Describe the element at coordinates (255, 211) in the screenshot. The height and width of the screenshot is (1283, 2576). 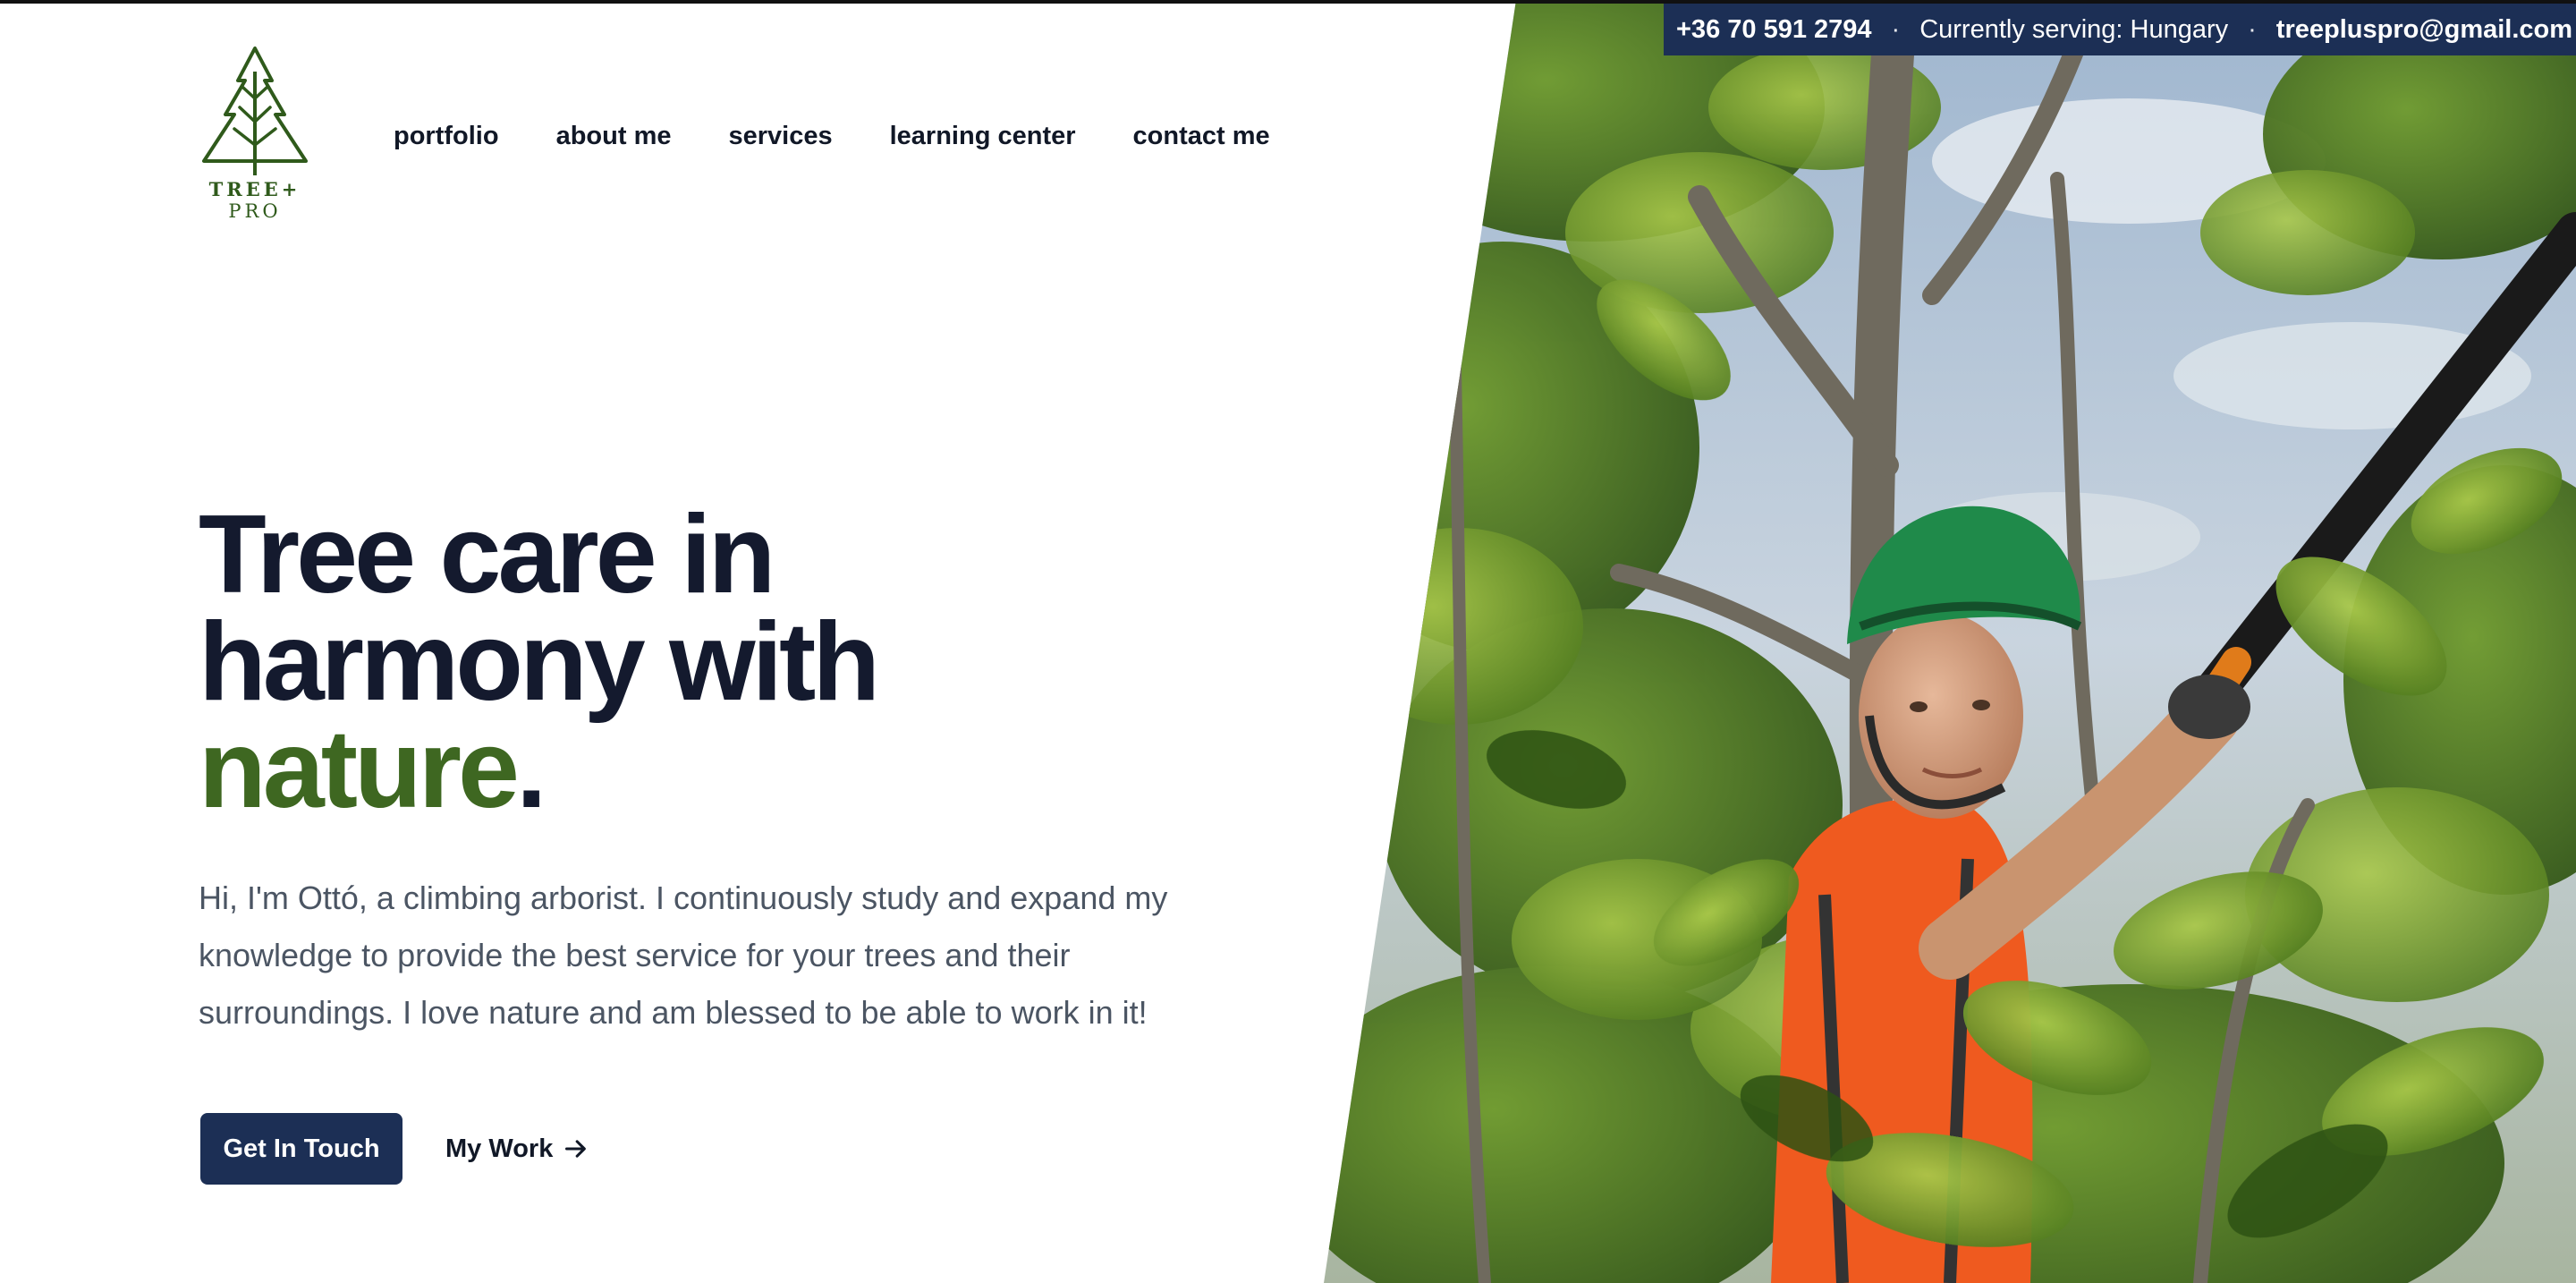
I see `logo-line-2: PRO` at that location.